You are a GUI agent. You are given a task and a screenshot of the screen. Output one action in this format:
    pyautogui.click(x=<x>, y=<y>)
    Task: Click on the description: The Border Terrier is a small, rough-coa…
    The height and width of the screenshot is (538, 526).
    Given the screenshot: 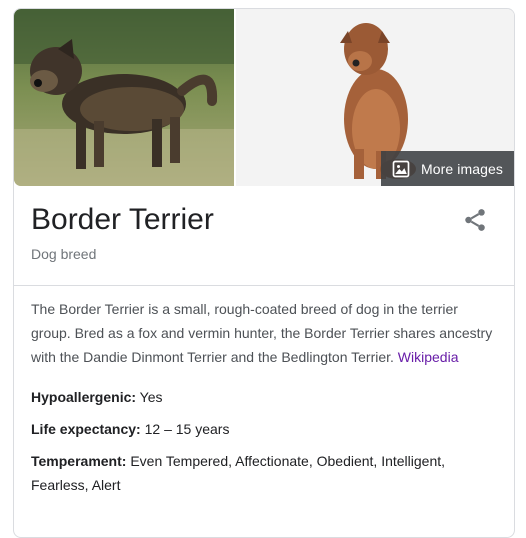 What is the action you would take?
    pyautogui.click(x=266, y=333)
    